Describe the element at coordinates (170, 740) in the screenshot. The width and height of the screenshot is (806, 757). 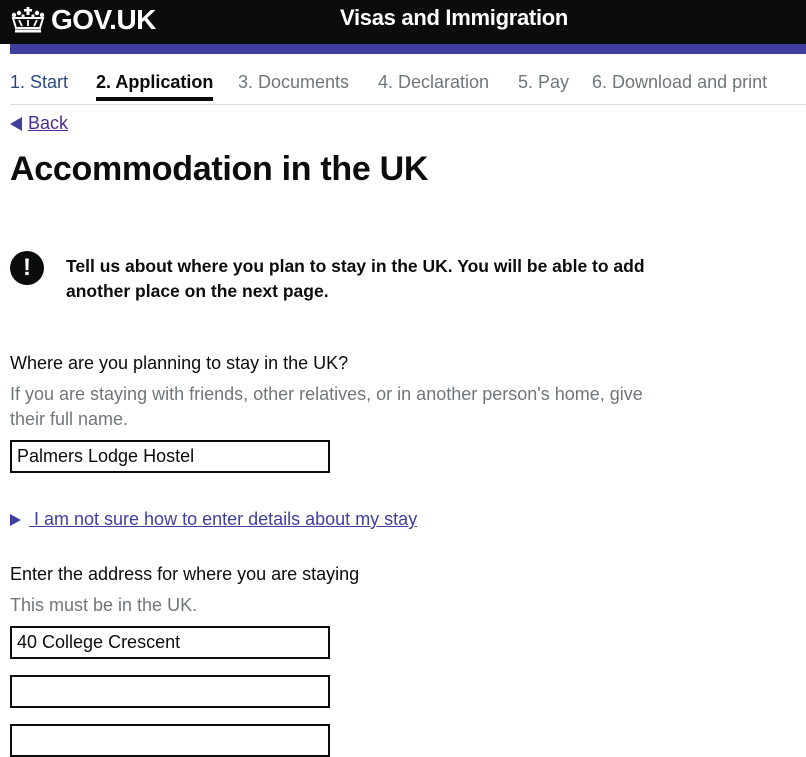
I see `address-line-3-input` at that location.